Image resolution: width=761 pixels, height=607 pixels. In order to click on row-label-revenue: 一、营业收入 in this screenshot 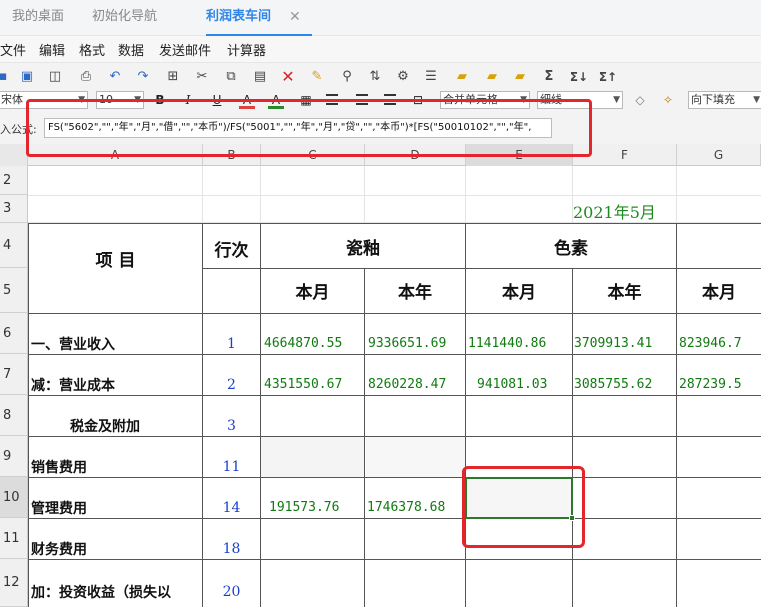, I will do `click(116, 344)`.